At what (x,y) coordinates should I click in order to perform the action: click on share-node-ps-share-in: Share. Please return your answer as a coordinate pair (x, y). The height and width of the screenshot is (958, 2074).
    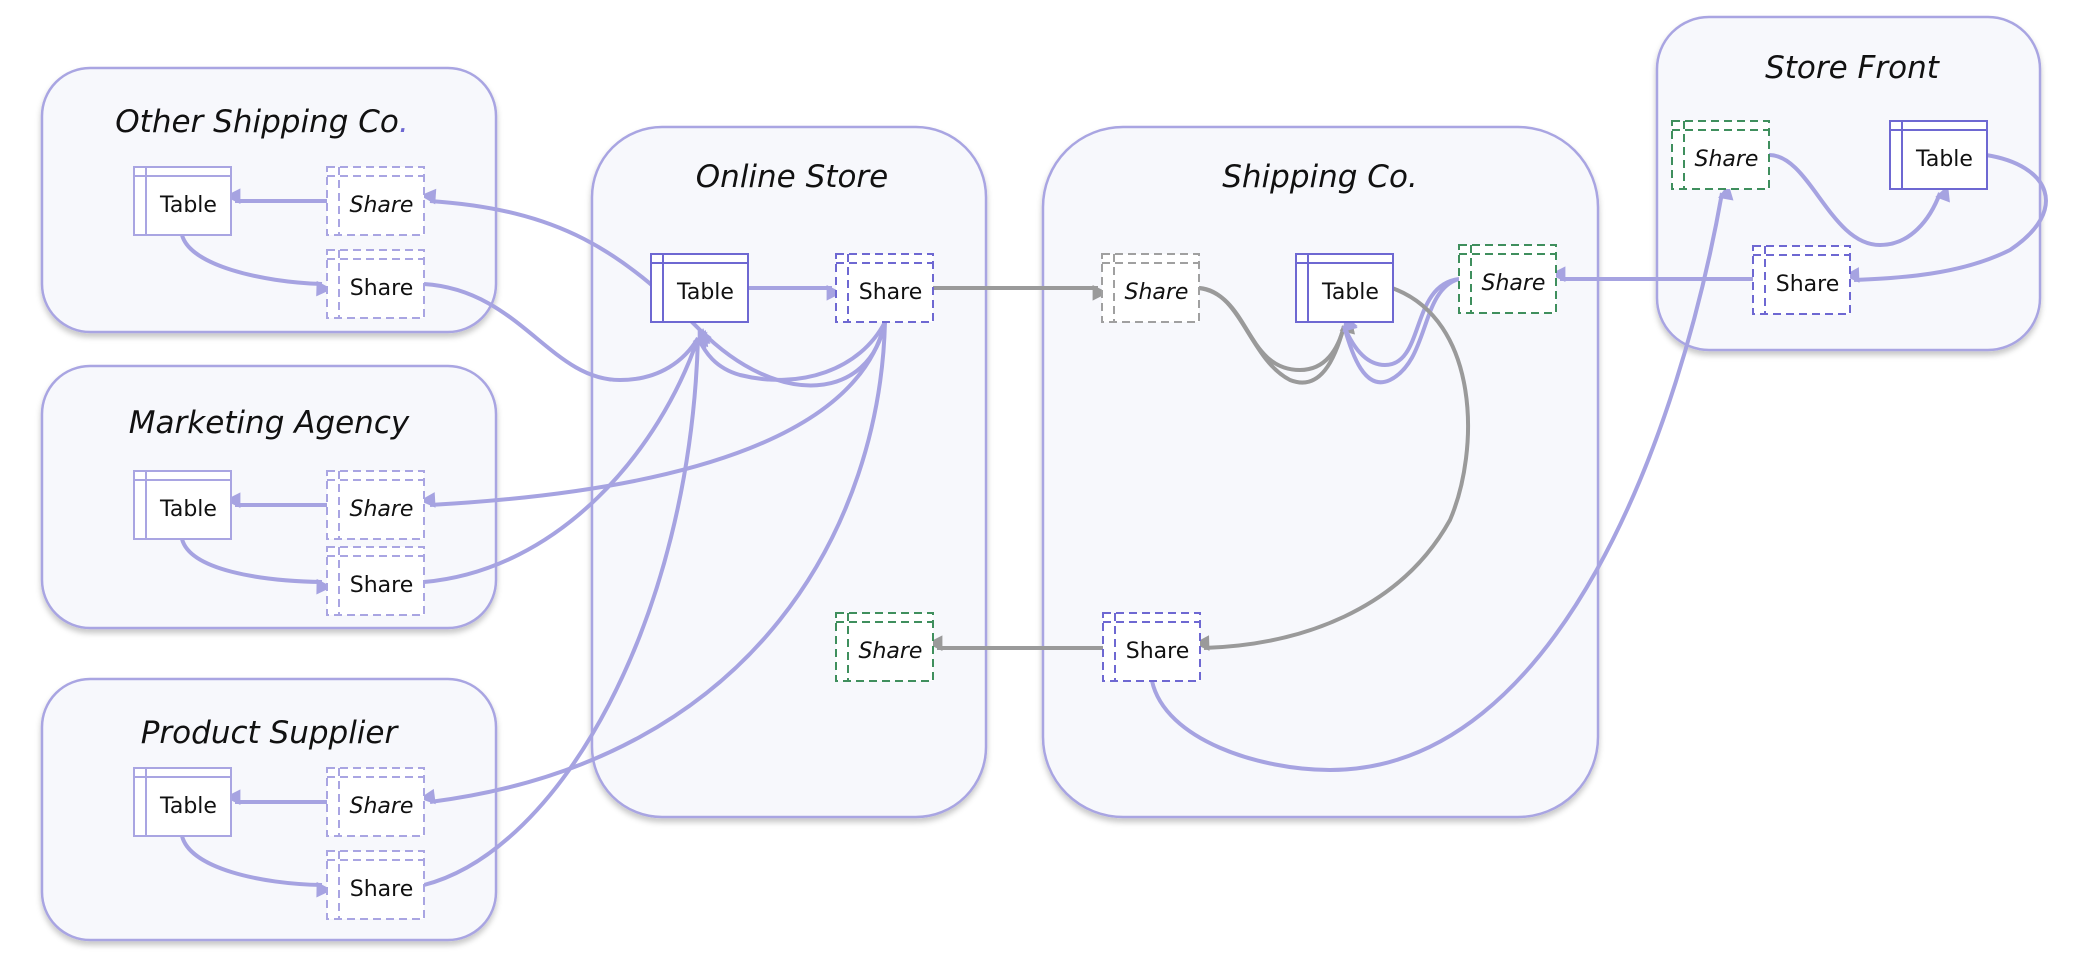
    Looking at the image, I should click on (375, 802).